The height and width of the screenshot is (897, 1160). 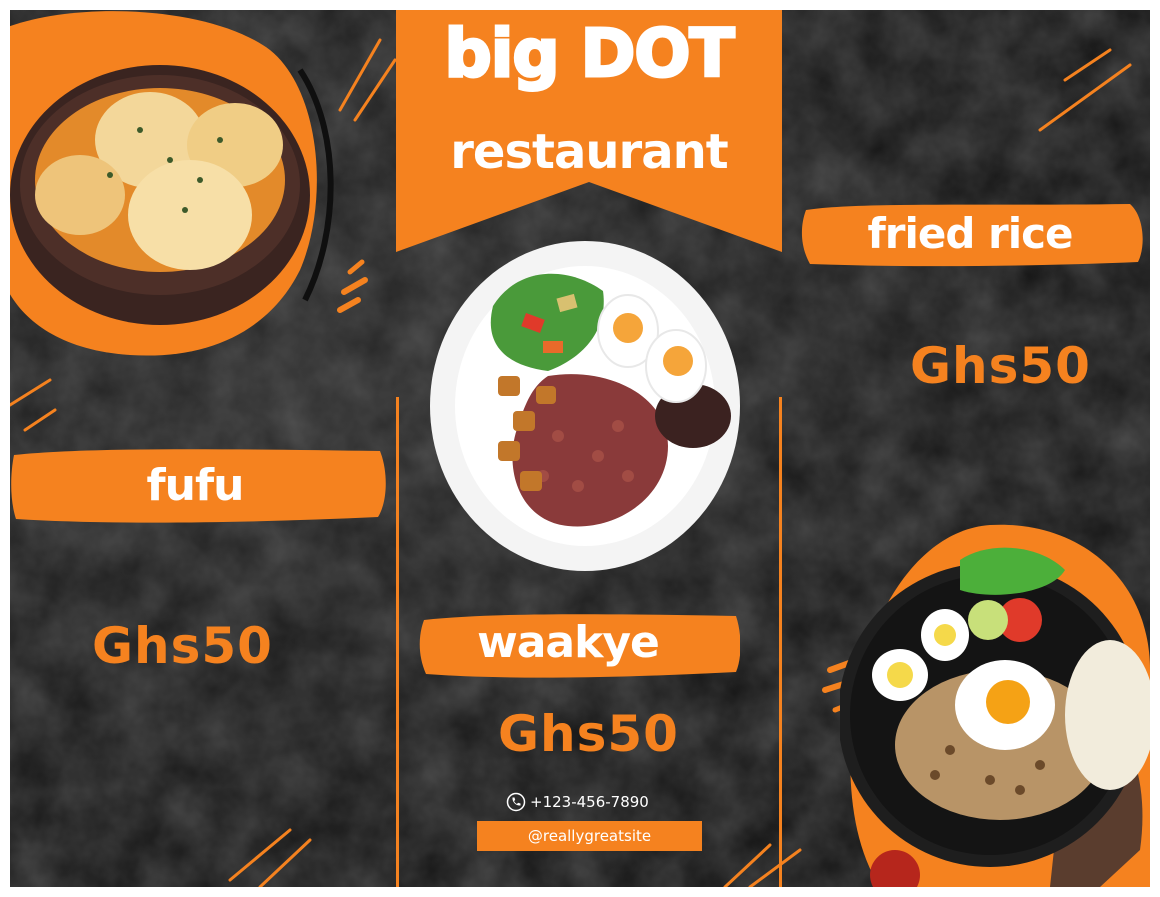 What do you see at coordinates (585, 406) in the screenshot?
I see `waakye-dish-image` at bounding box center [585, 406].